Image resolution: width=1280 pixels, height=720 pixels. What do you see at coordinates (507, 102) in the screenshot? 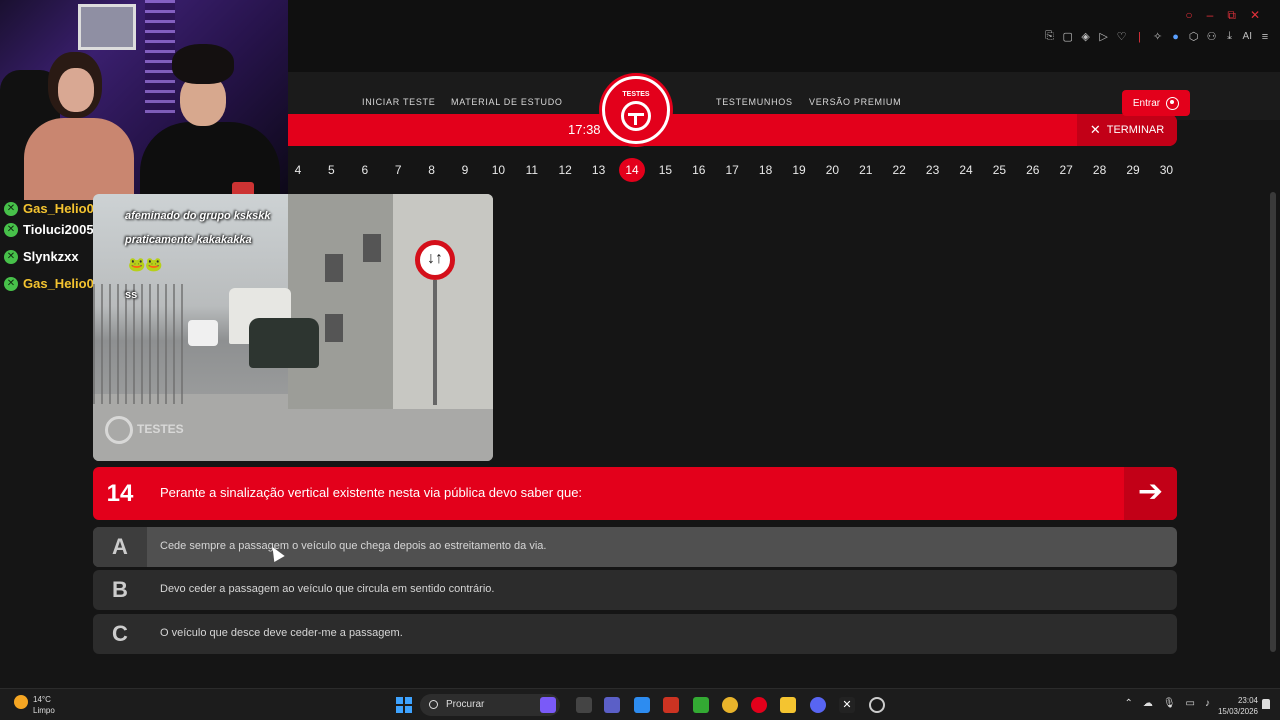
I see `nav-material-estudo: MATERIAL DE ESTUDO` at bounding box center [507, 102].